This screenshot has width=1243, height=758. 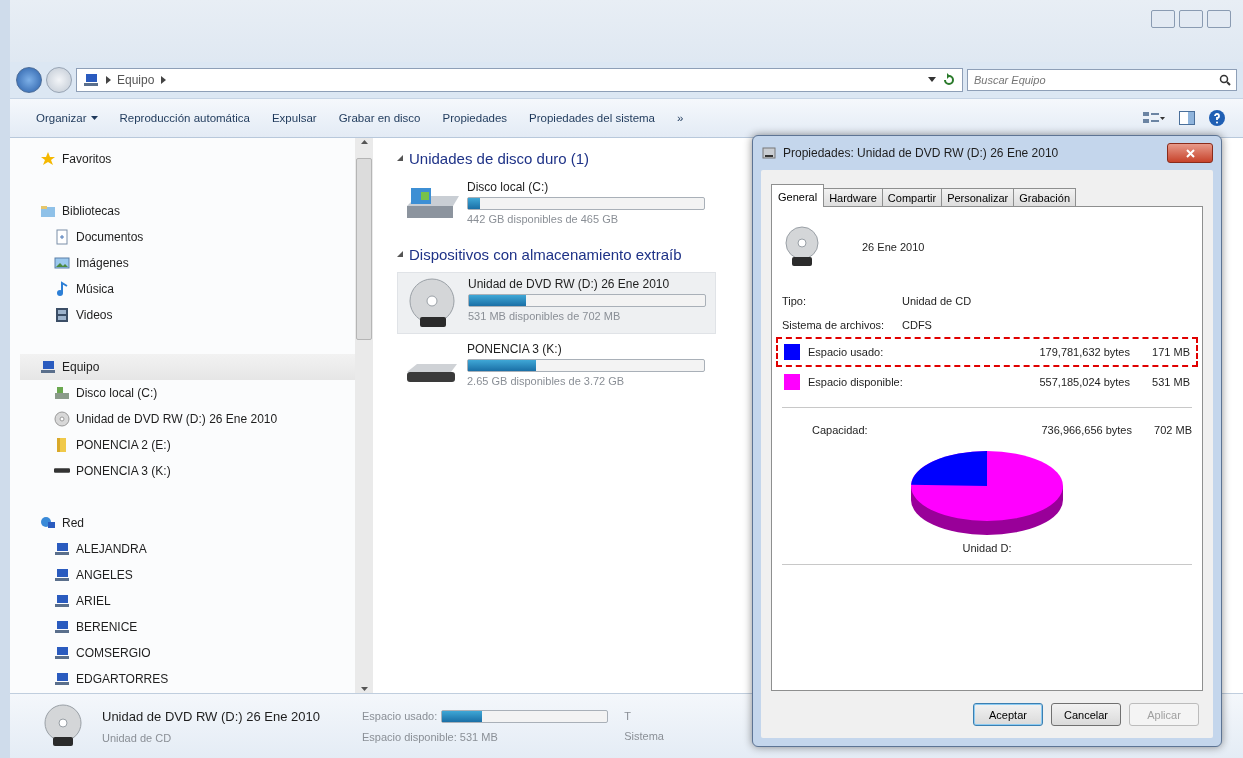 What do you see at coordinates (680, 118) in the screenshot?
I see `overflow-button: »` at bounding box center [680, 118].